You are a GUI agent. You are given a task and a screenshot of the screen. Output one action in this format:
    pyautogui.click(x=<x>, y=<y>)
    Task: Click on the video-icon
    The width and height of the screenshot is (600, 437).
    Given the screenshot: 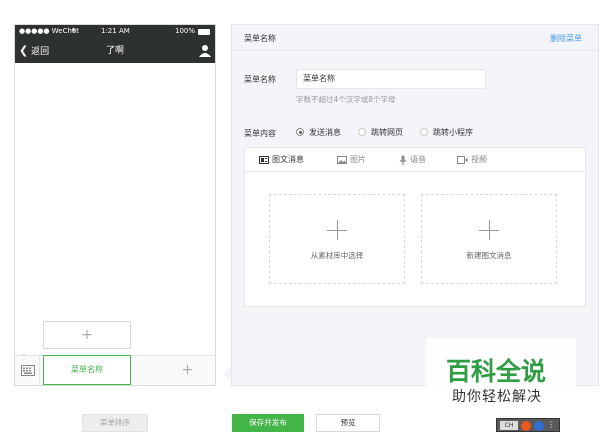 What is the action you would take?
    pyautogui.click(x=462, y=159)
    